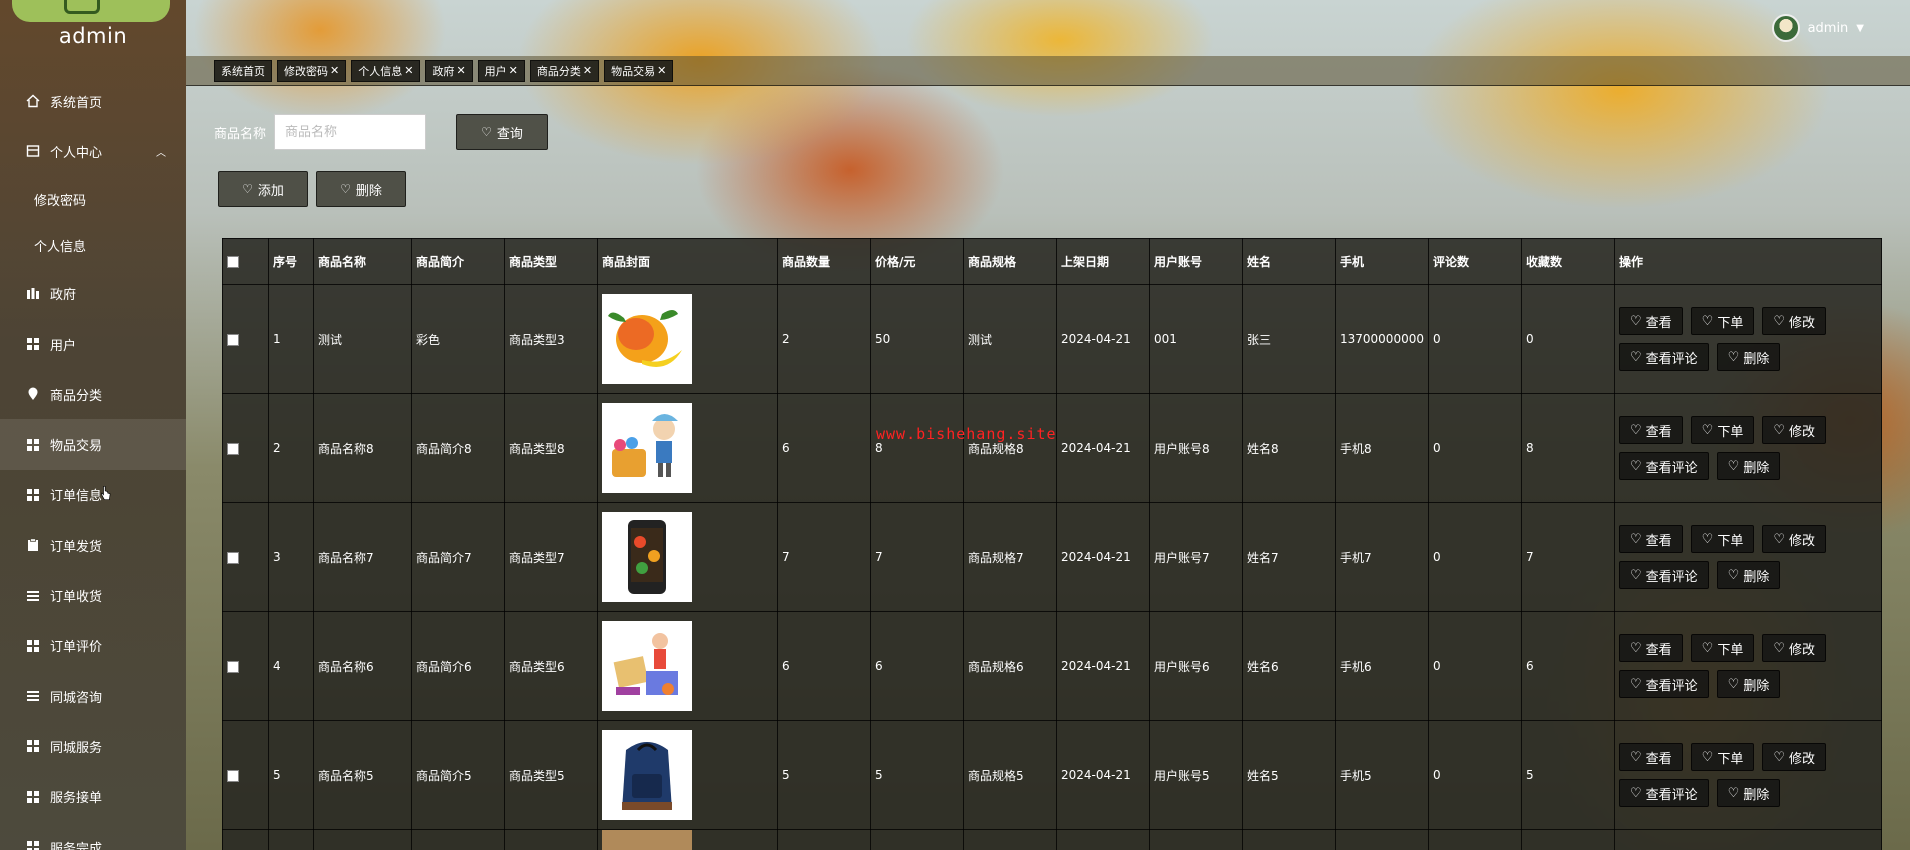  What do you see at coordinates (93, 495) in the screenshot?
I see `sidebar-item-order-info: 订单信息` at bounding box center [93, 495].